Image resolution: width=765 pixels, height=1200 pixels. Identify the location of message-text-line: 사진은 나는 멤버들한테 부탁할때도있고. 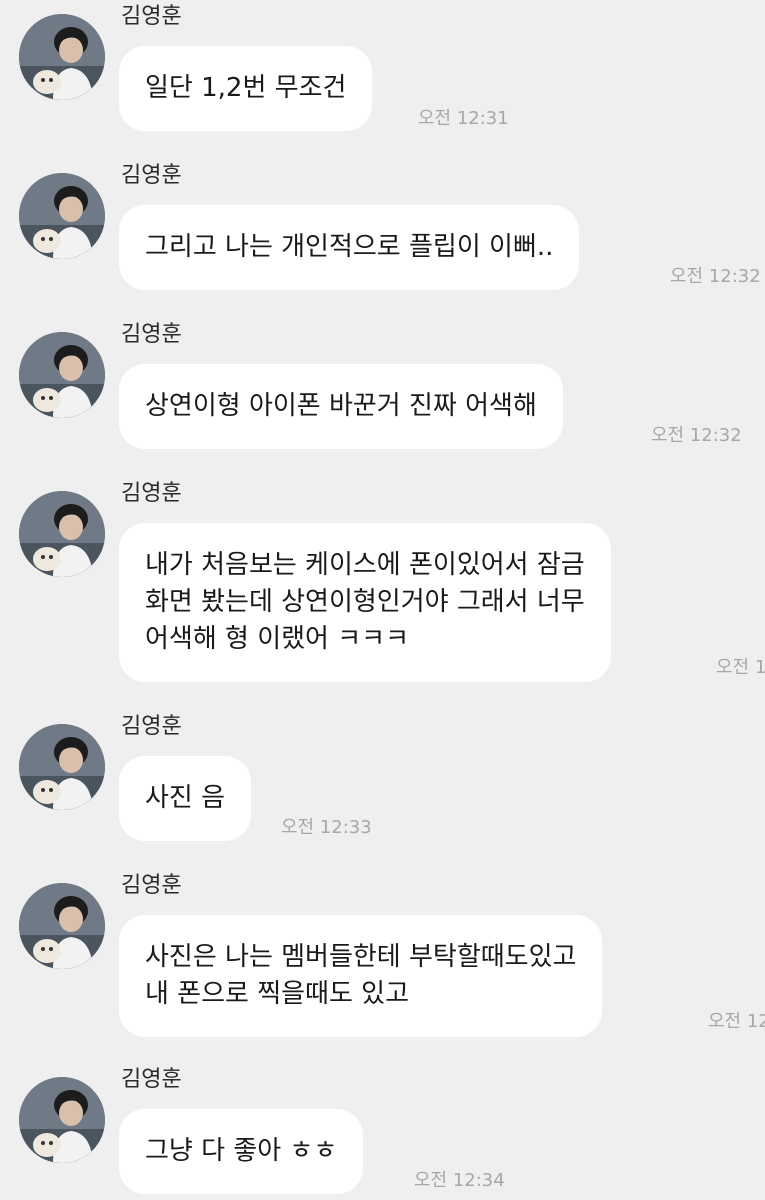
(361, 957).